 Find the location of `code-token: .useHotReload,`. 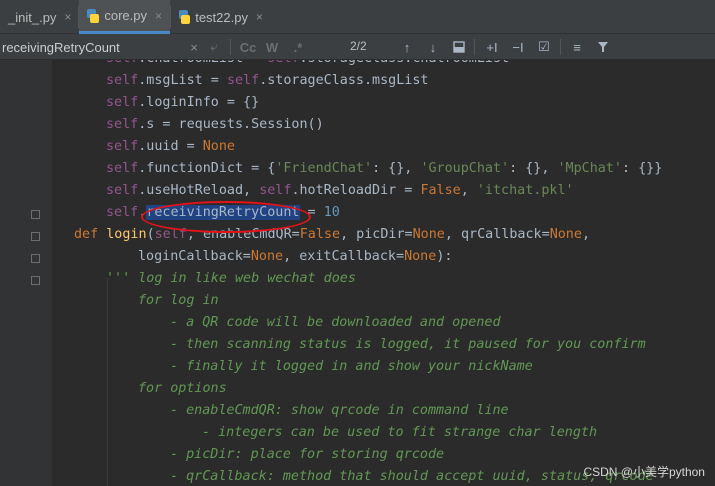

code-token: .useHotReload, is located at coordinates (199, 190).